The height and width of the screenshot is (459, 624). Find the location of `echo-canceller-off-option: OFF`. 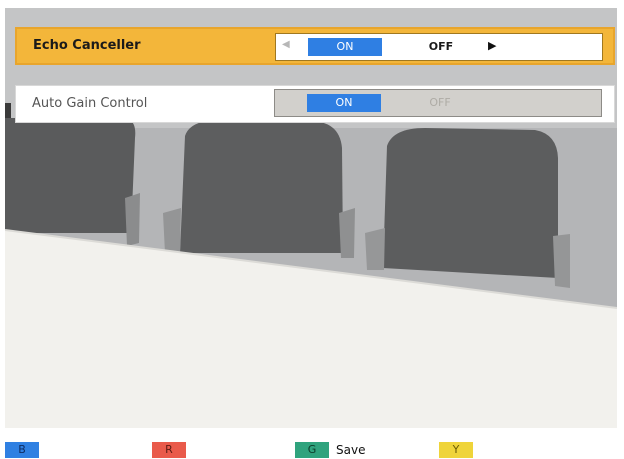

echo-canceller-off-option: OFF is located at coordinates (441, 47).